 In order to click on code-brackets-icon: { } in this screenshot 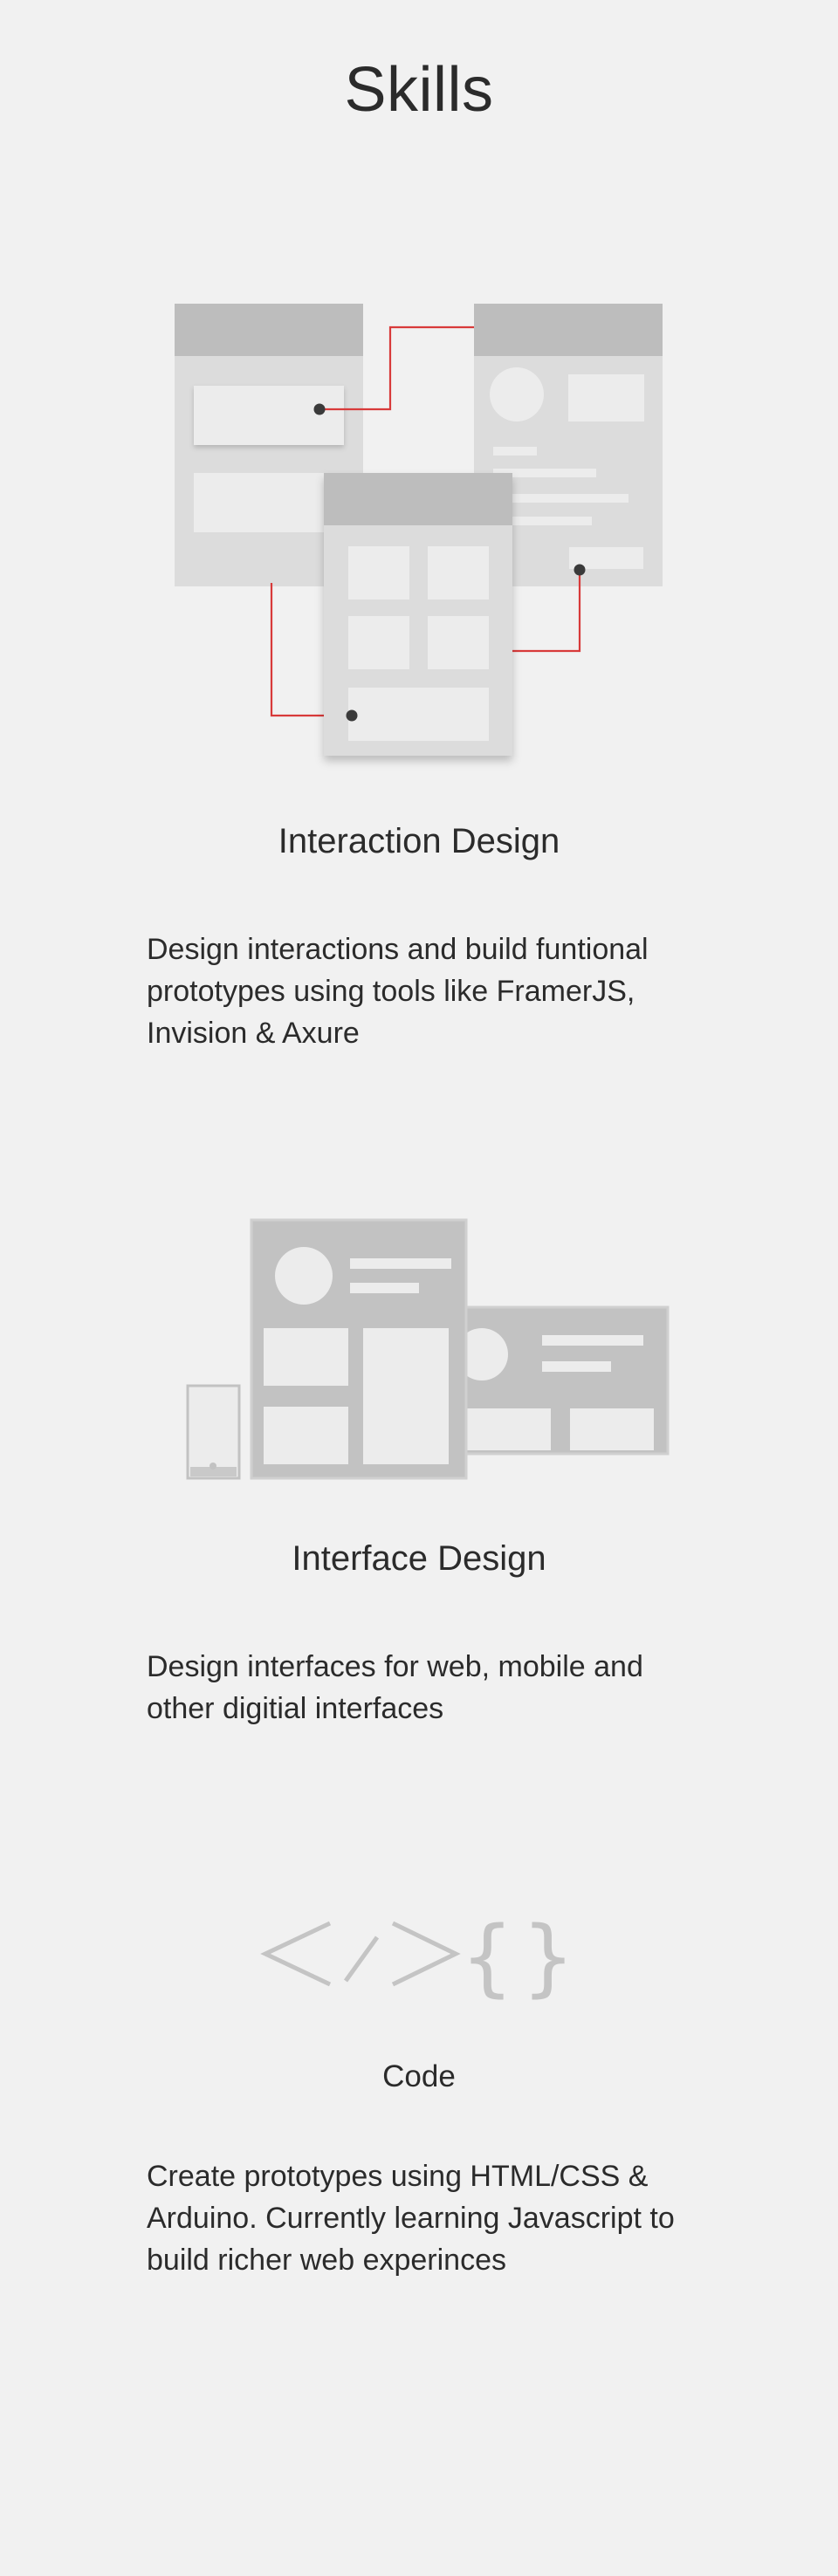, I will do `click(419, 1954)`.